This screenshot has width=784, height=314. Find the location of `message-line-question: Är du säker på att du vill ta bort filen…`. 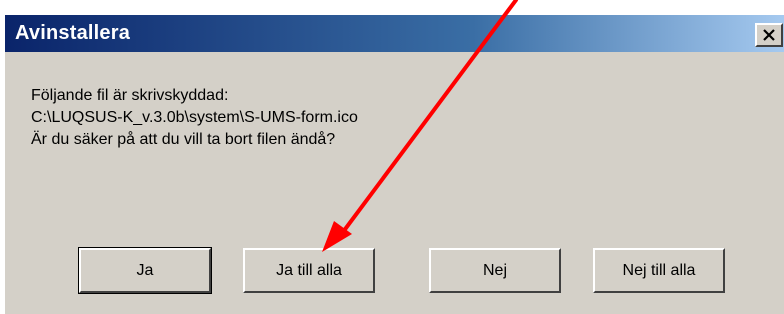

message-line-question: Är du säker på att du vill ta bort filen… is located at coordinates (183, 139).